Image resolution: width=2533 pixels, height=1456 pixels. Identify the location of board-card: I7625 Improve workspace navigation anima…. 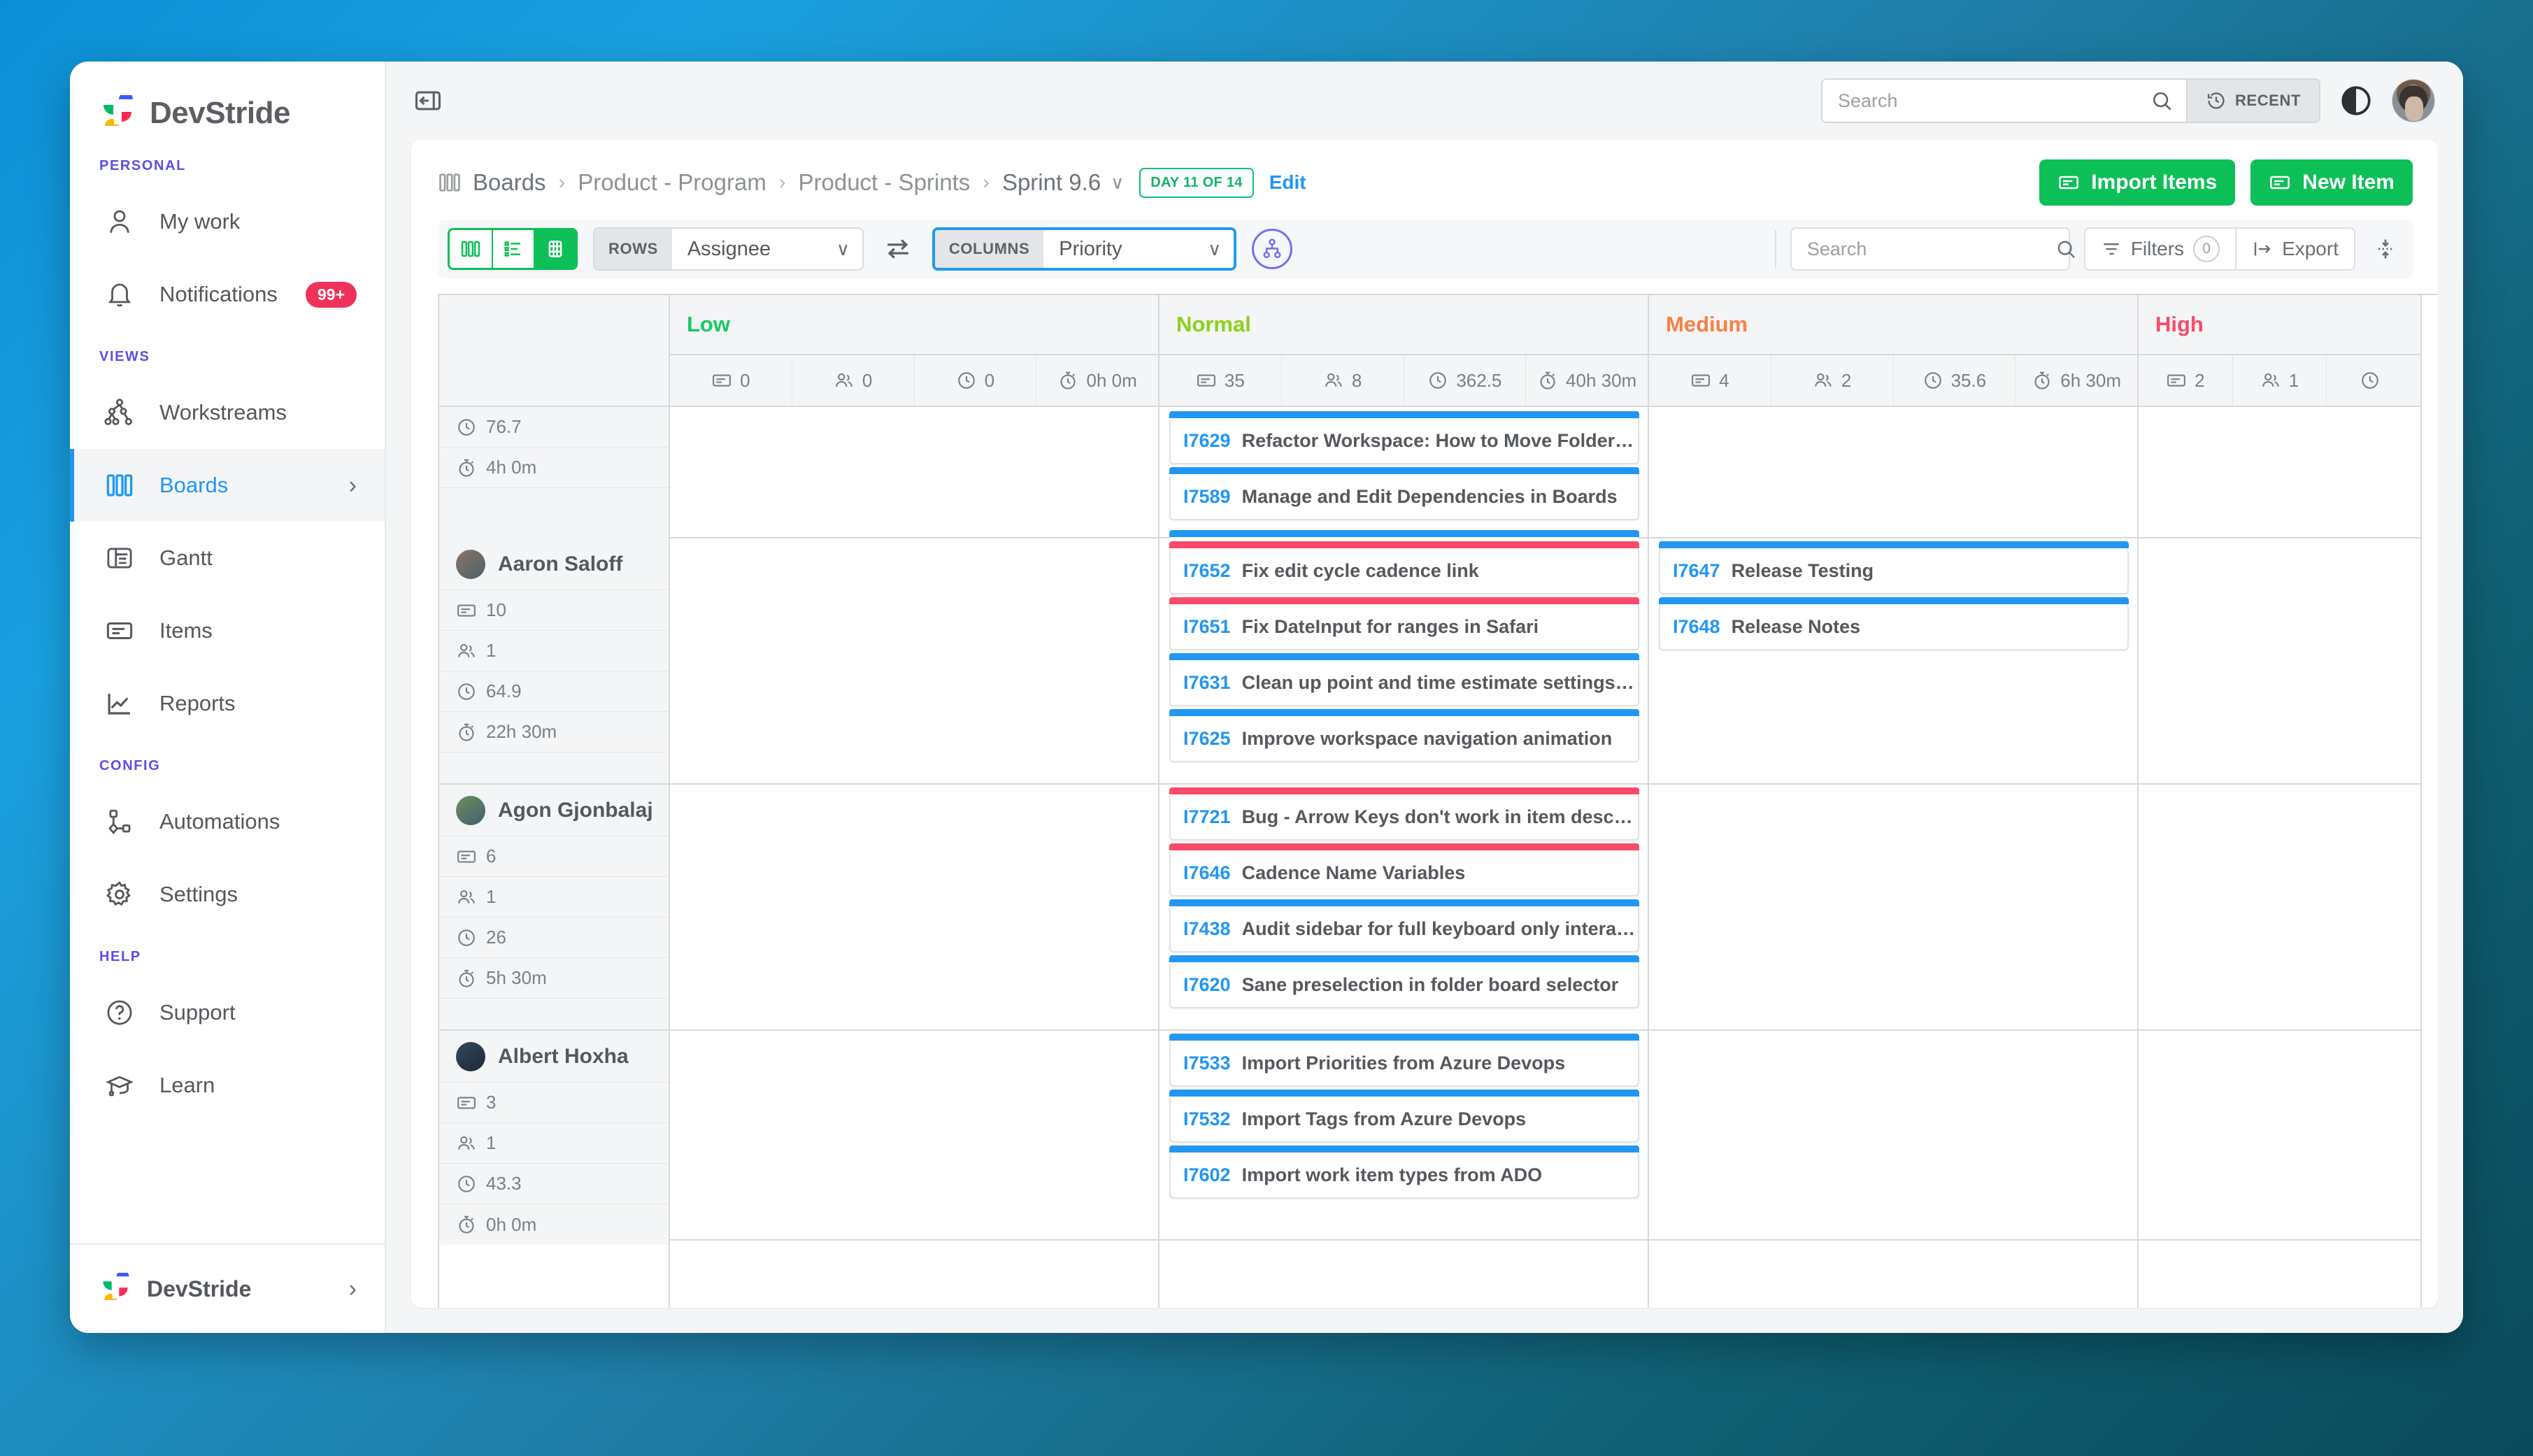
(1404, 735).